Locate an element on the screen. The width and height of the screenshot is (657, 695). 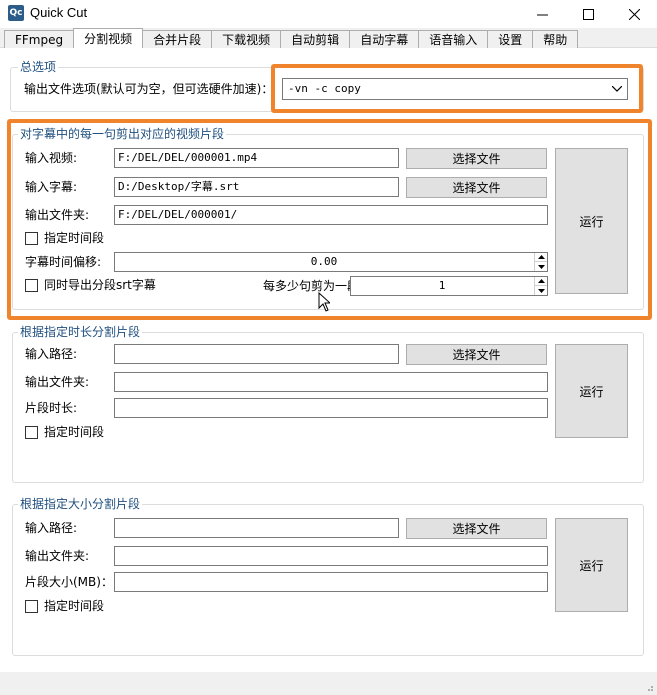
export-srt-checkbox is located at coordinates (31, 285).